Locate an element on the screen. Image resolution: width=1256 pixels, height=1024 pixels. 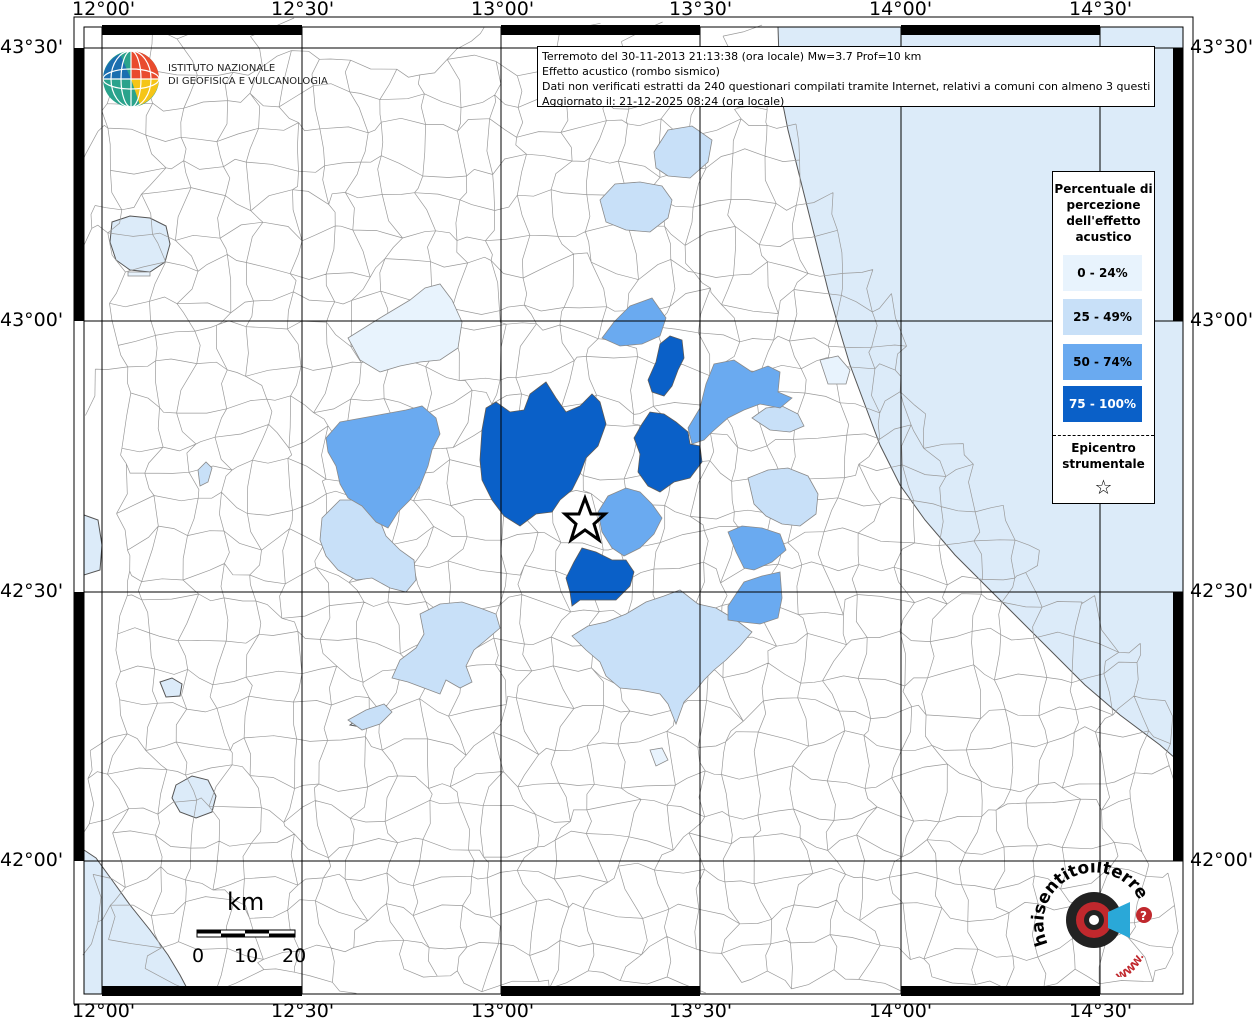
lon-label-bottom: 14°00' is located at coordinates (901, 1011).